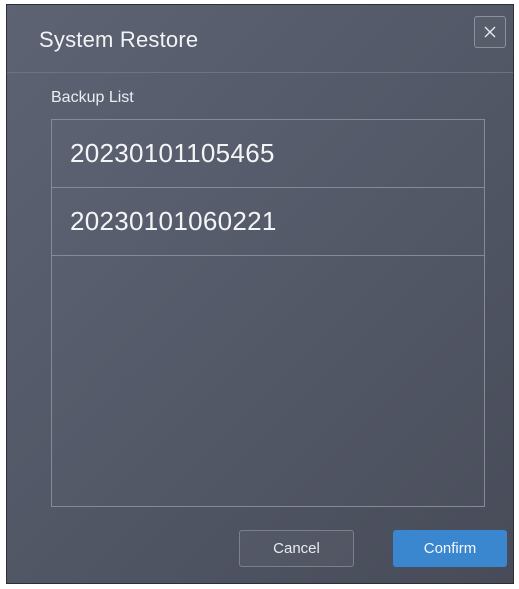 Image resolution: width=519 pixels, height=589 pixels. Describe the element at coordinates (450, 548) in the screenshot. I see `confirm-button: Confirm` at that location.